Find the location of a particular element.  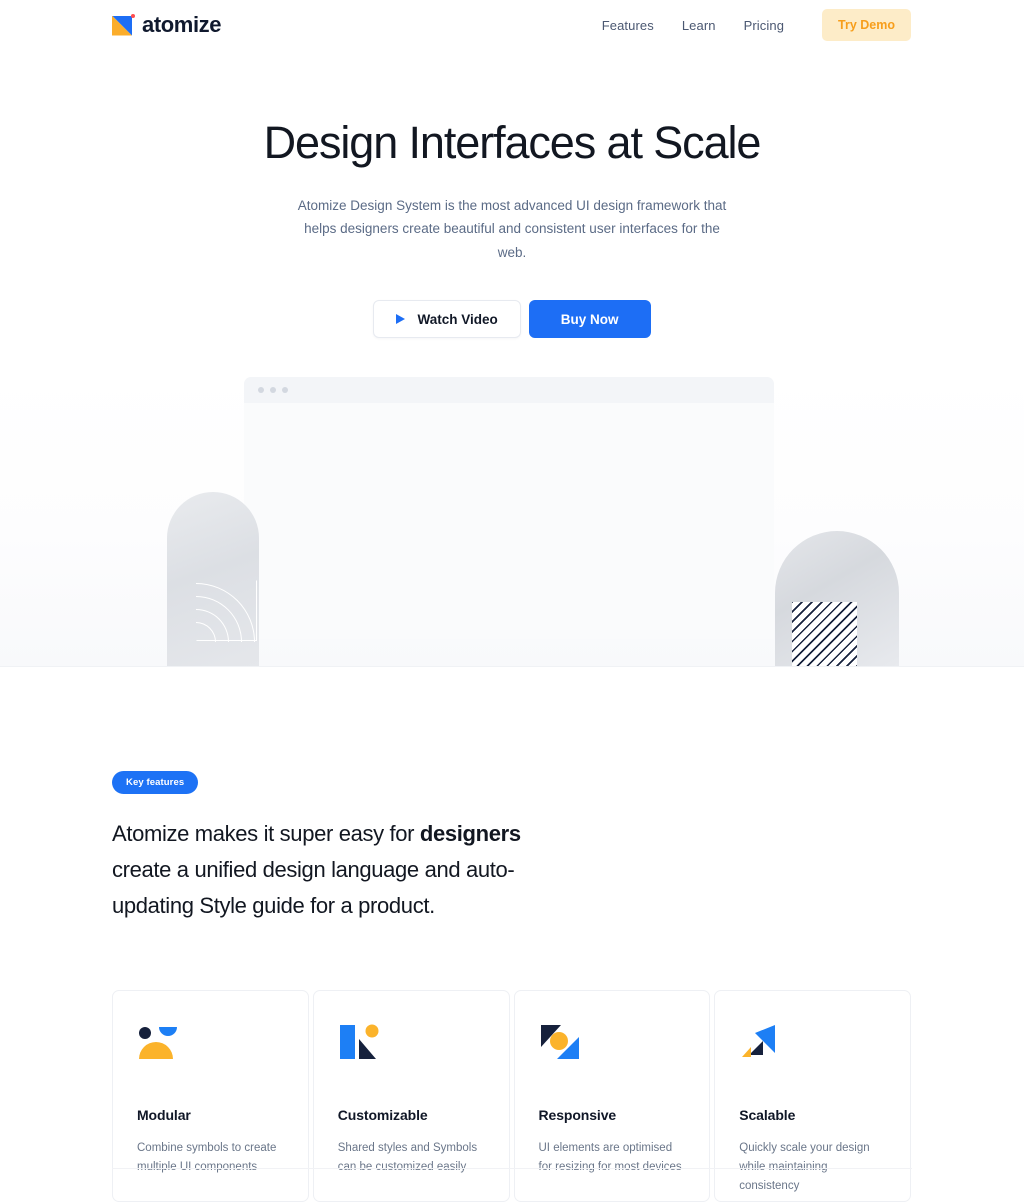

nav-item-pricing: Pricing is located at coordinates (764, 25).